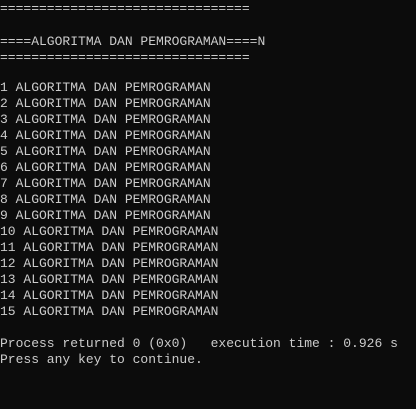  I want to click on continue-prompt: Press any key to continue., so click(101, 359).